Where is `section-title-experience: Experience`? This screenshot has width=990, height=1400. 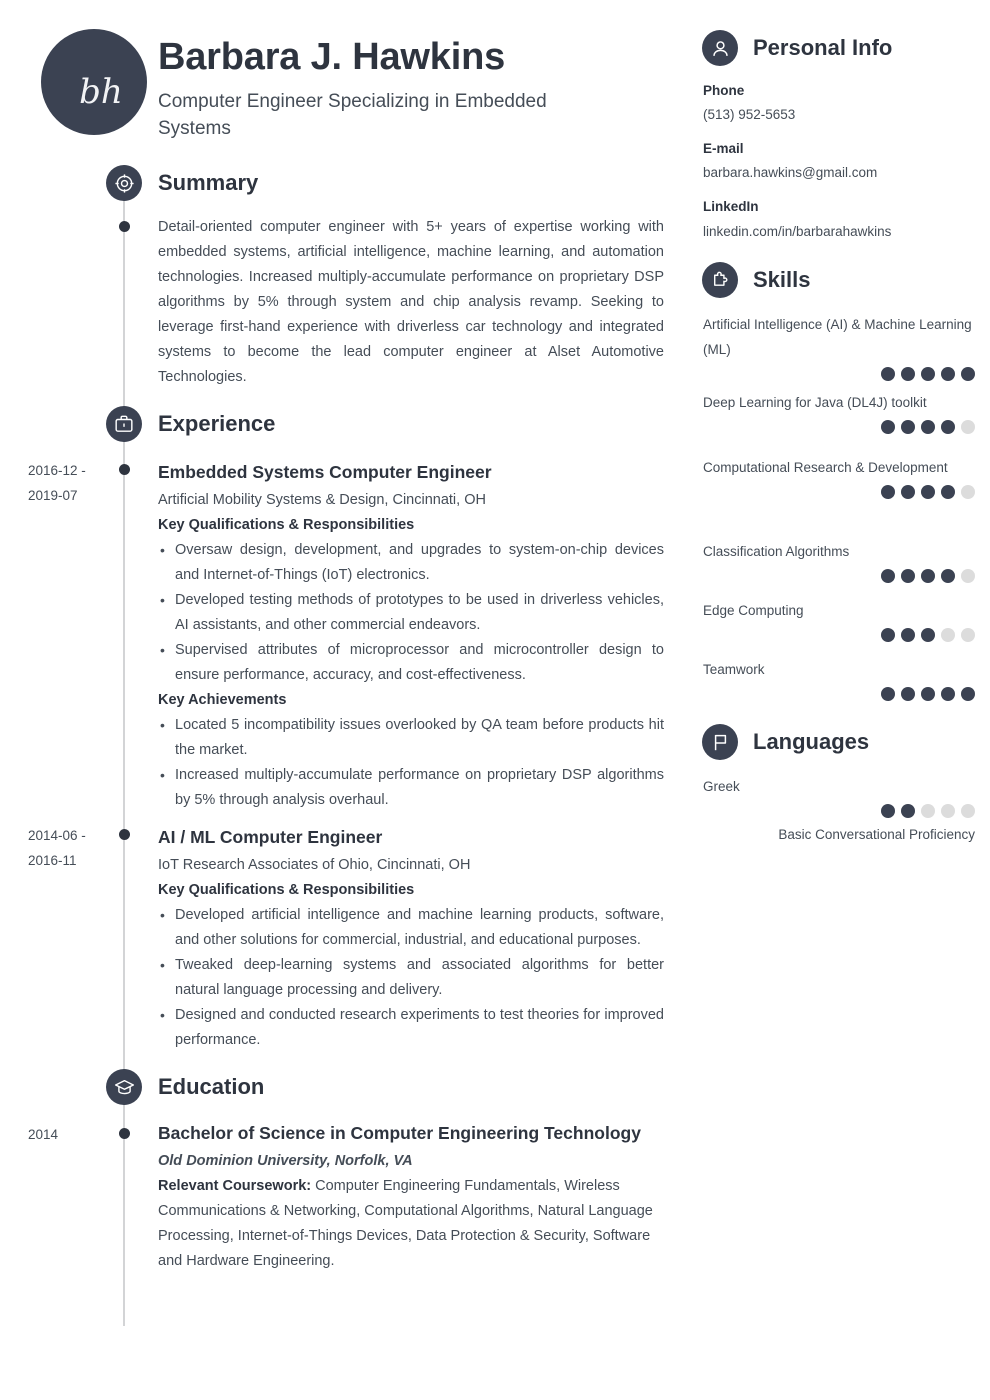 section-title-experience: Experience is located at coordinates (217, 423).